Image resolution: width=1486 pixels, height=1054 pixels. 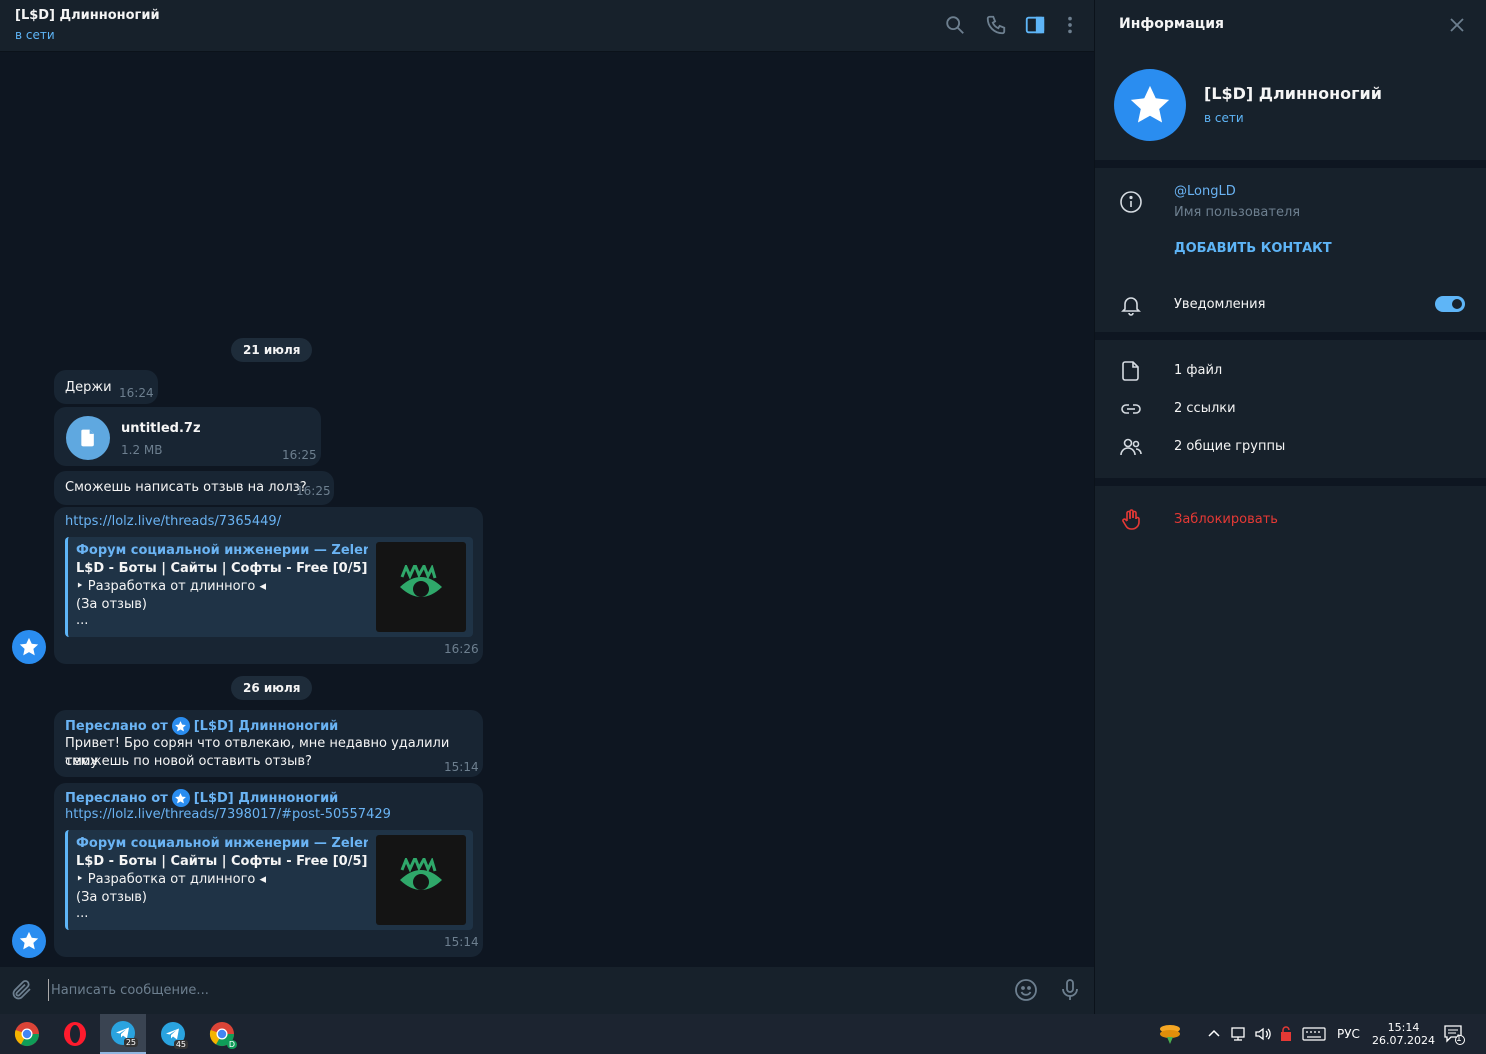 I want to click on security-alert-icon, so click(x=1286, y=1034).